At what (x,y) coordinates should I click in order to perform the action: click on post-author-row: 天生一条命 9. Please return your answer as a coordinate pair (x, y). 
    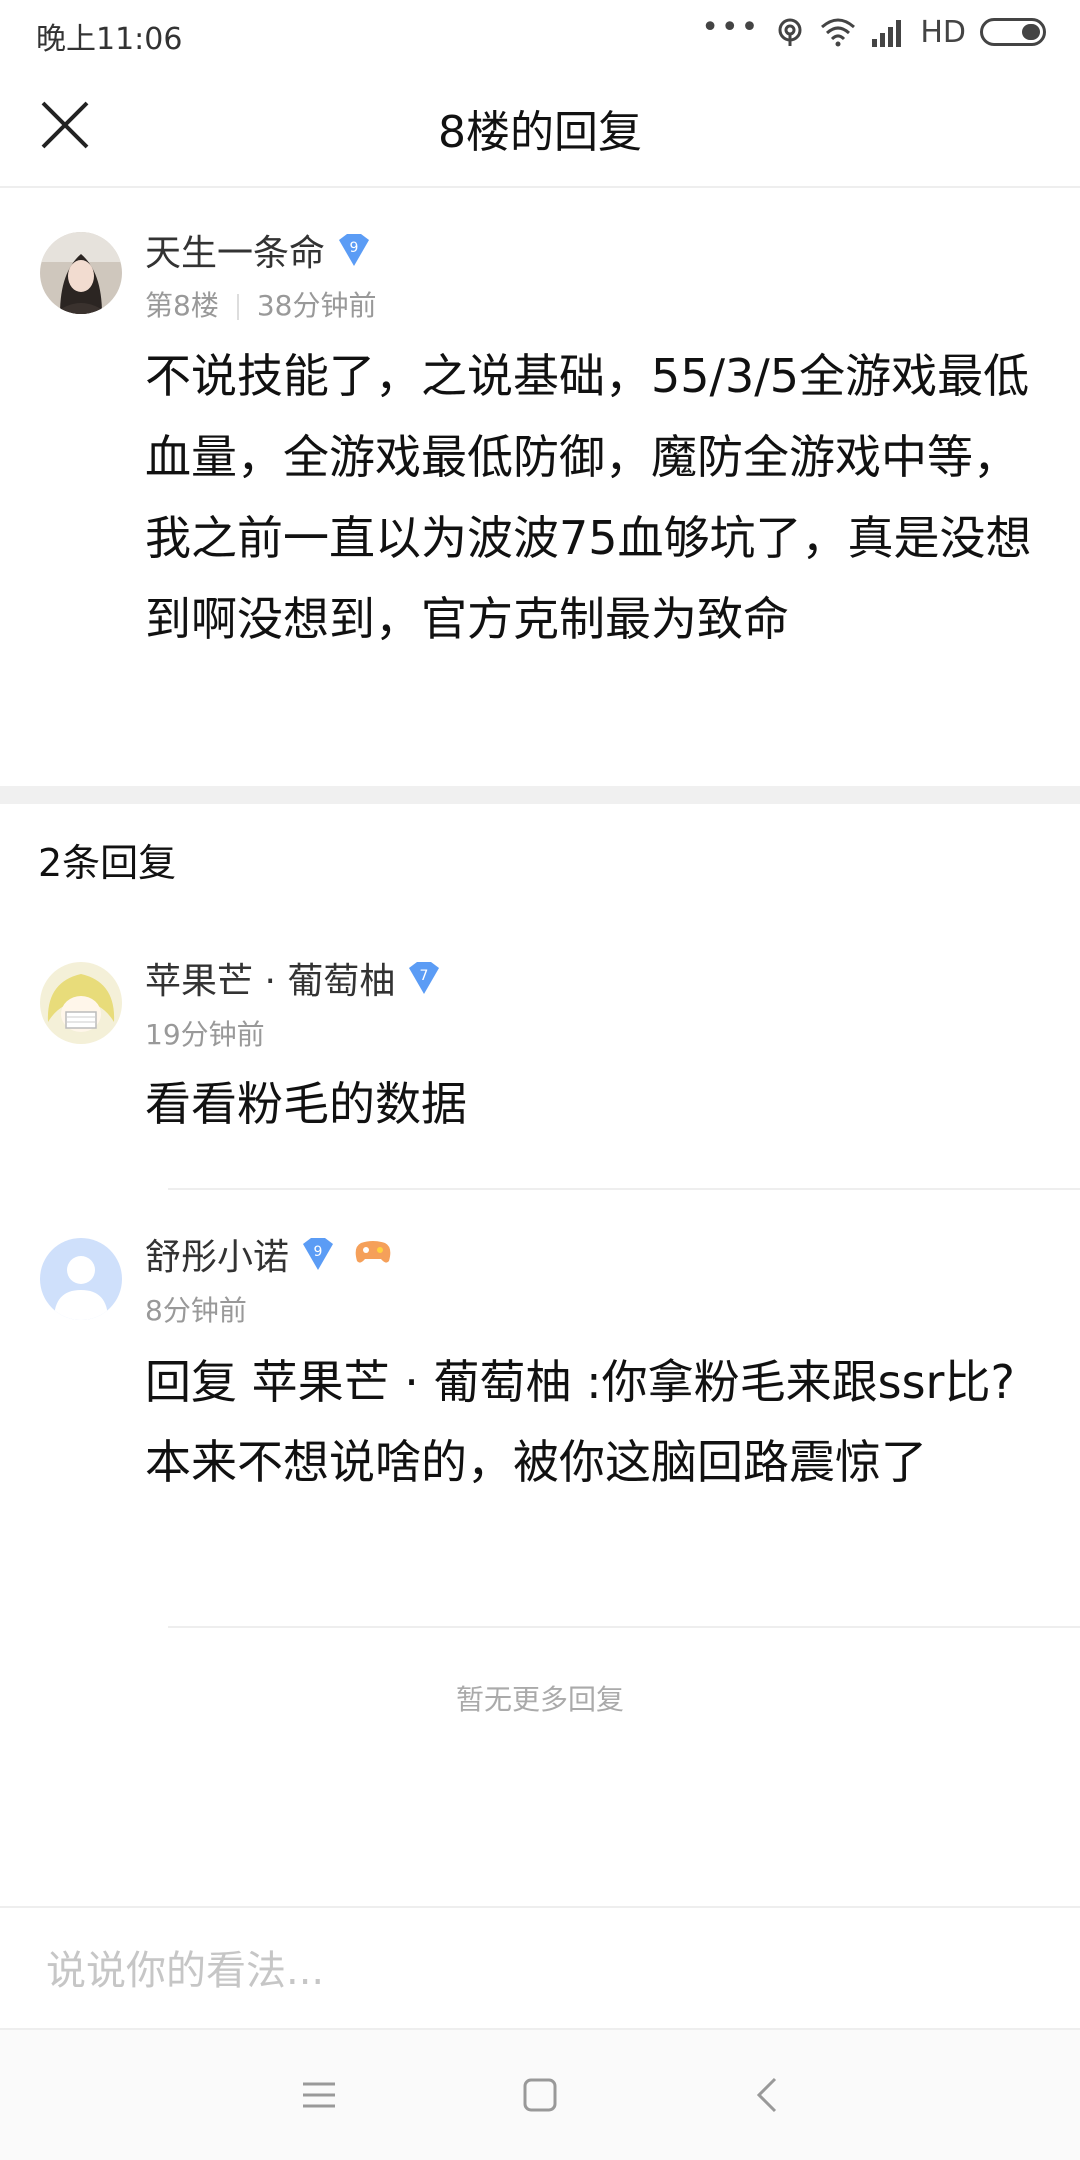
    Looking at the image, I should click on (259, 250).